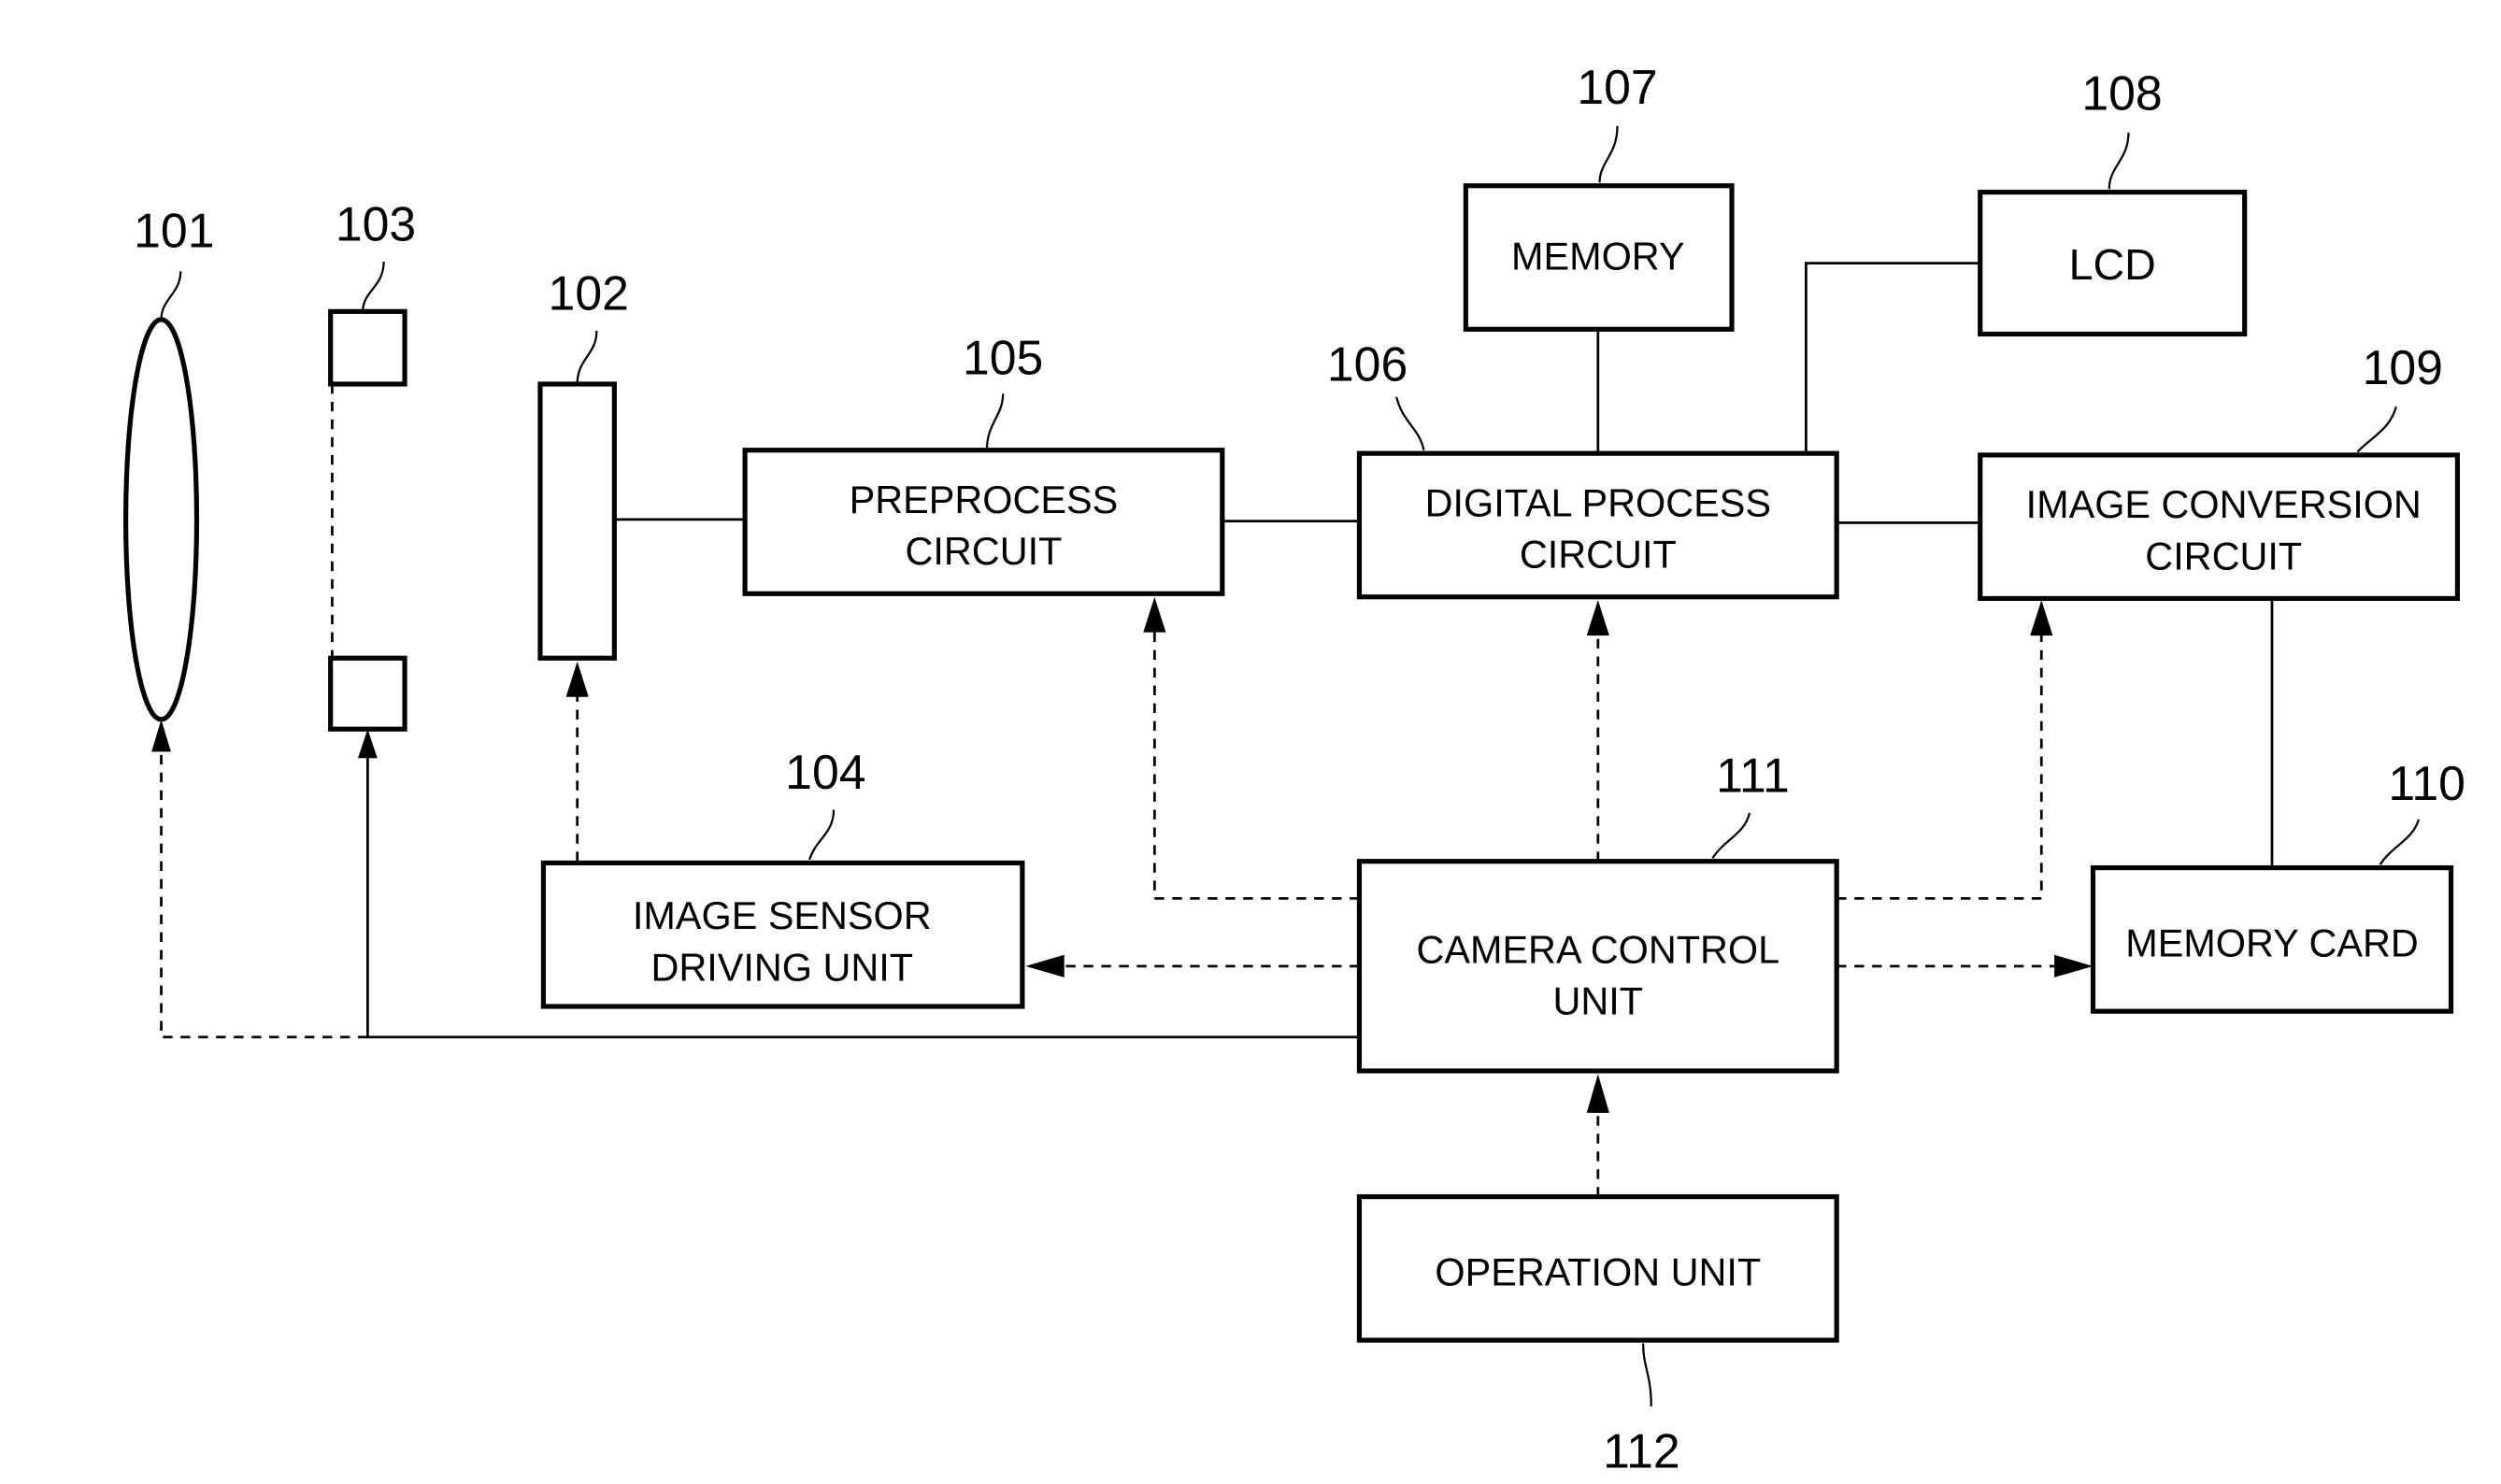 The image size is (2501, 1484). I want to click on ref-103: 103, so click(376, 223).